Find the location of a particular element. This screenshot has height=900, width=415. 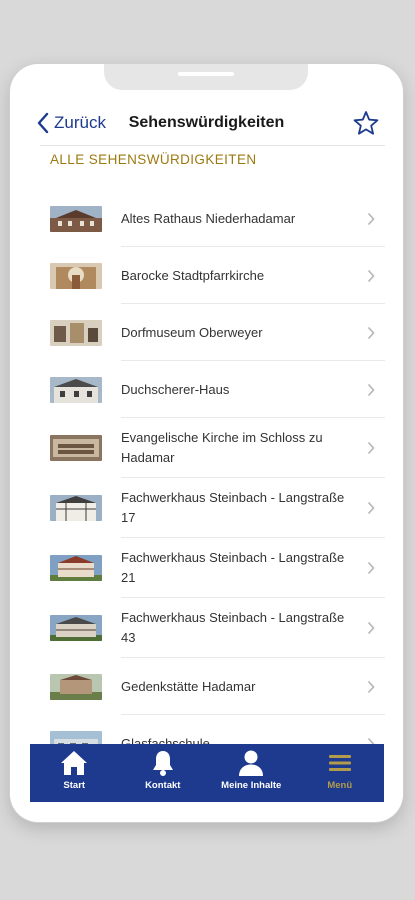

list-item: Fachwerkhaus Steinbach - Langstraße 43 is located at coordinates (206, 628).